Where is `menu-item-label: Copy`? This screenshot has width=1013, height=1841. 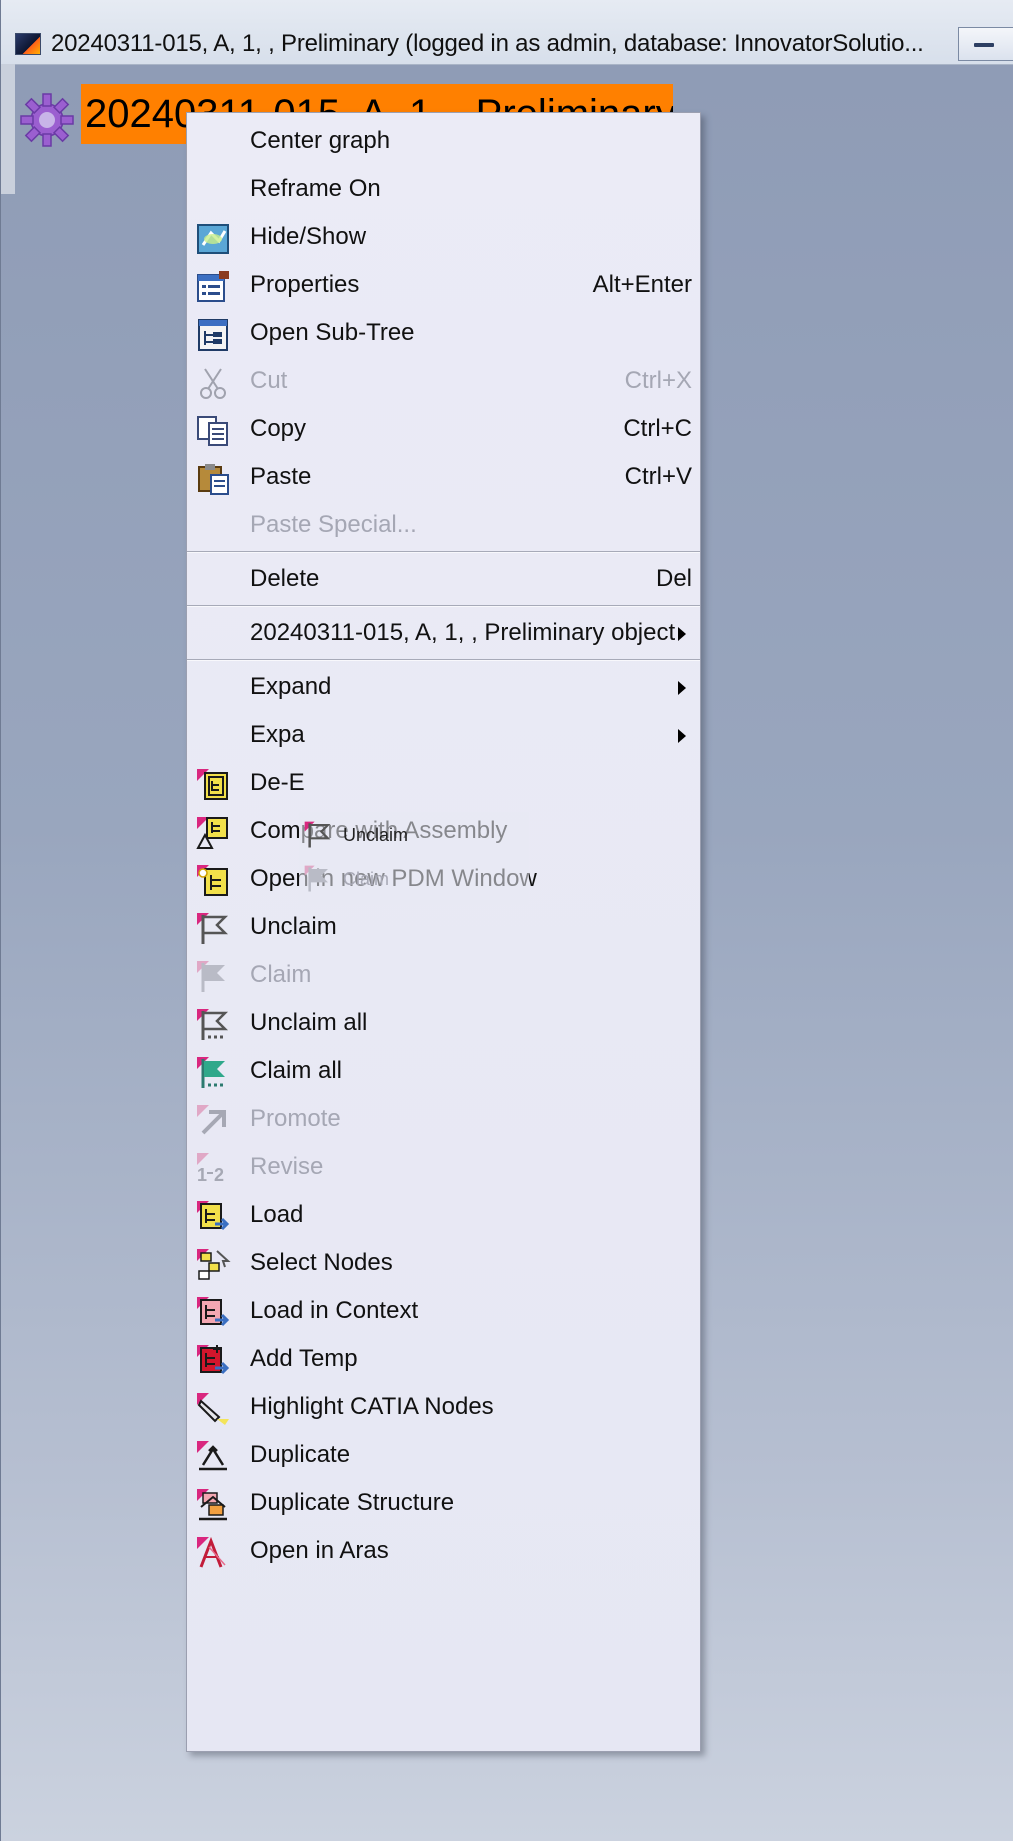 menu-item-label: Copy is located at coordinates (278, 428).